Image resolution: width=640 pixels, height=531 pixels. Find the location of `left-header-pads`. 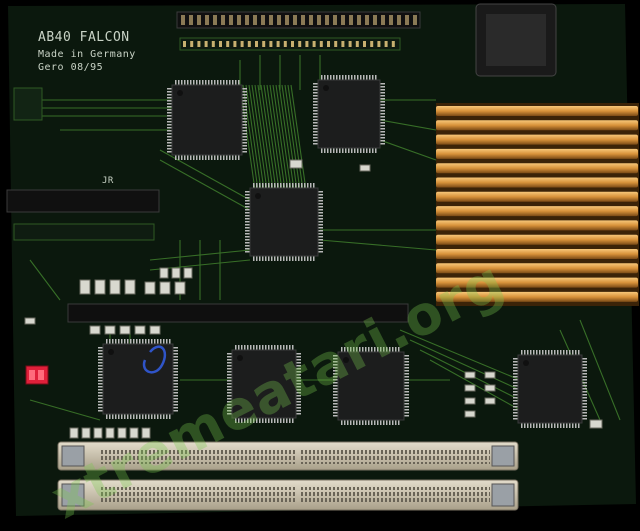

left-header-pads is located at coordinates (84, 232).